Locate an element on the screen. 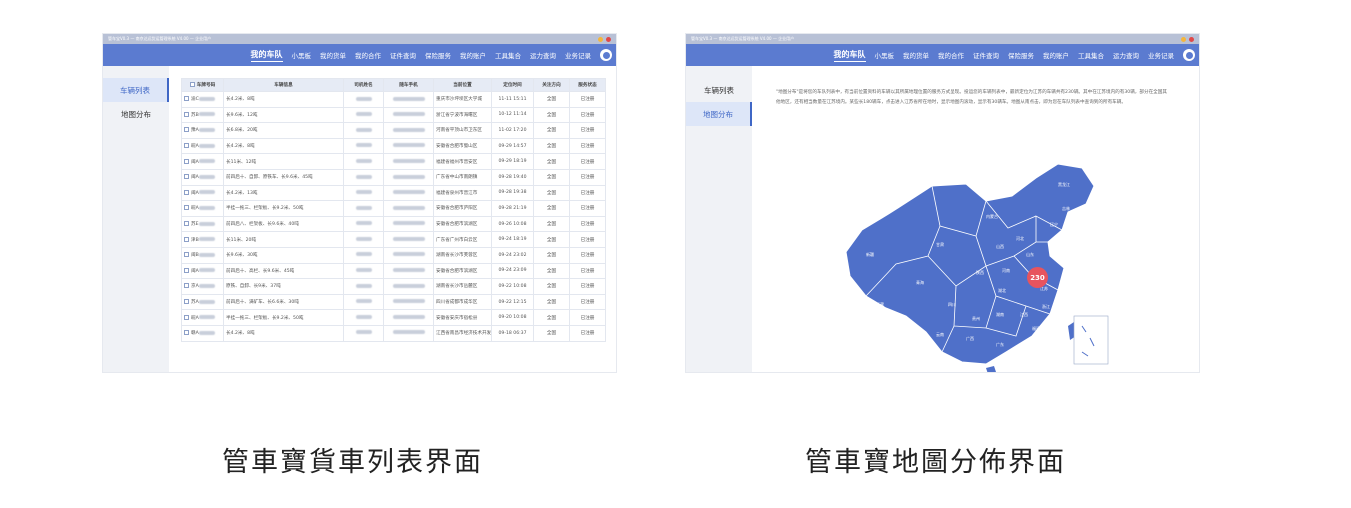 Image resolution: width=1351 pixels, height=508 pixels. column-header-label: 关注方向 is located at coordinates (551, 85).